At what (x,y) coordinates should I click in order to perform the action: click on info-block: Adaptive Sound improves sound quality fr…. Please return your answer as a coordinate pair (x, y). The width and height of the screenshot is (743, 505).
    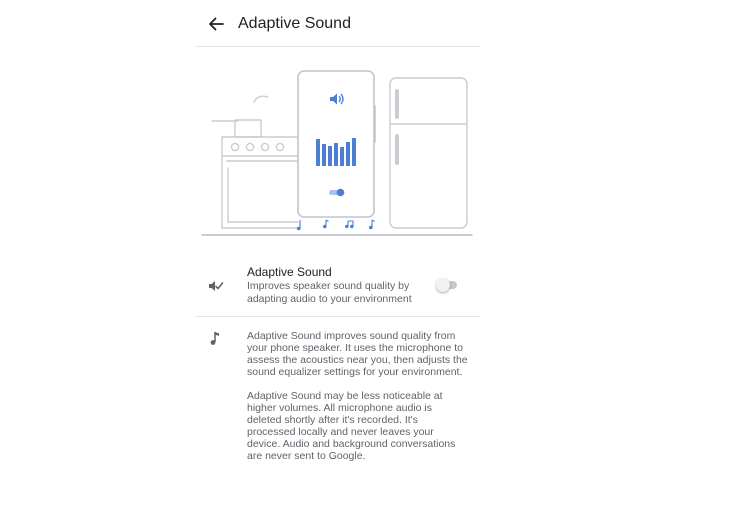
    Looking at the image, I should click on (337, 402).